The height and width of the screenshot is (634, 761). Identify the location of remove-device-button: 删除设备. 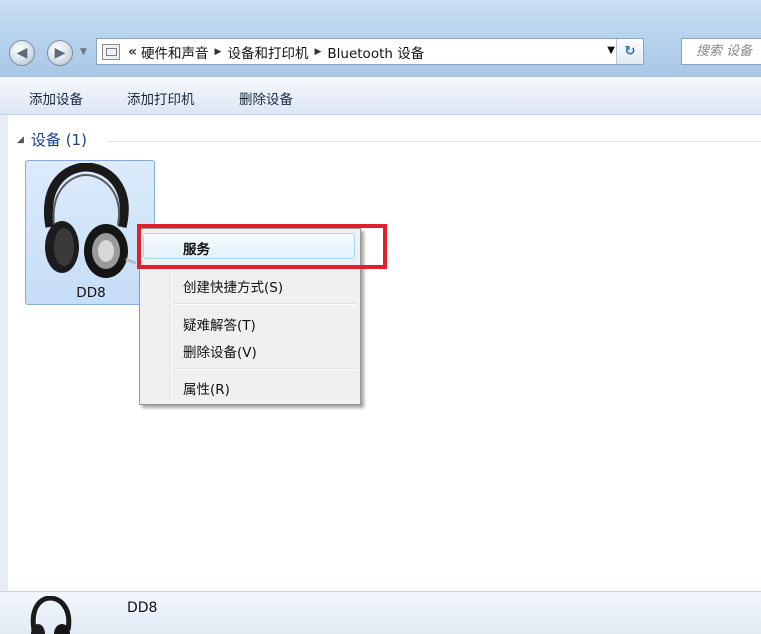
(266, 98).